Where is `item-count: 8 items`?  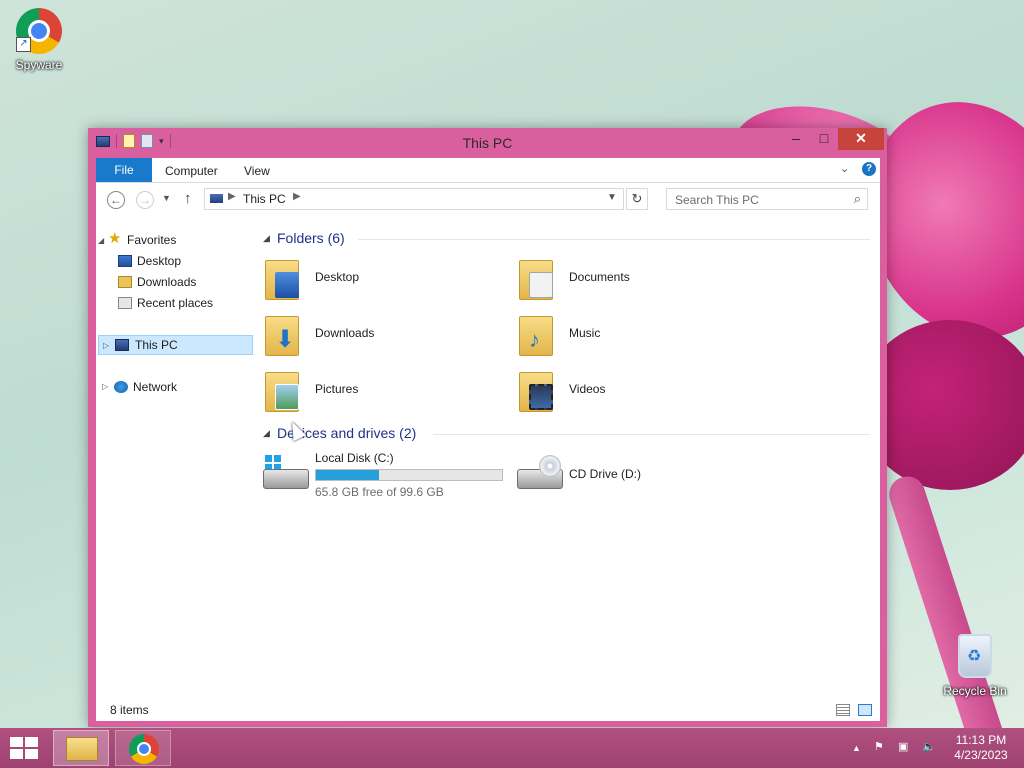
item-count: 8 items is located at coordinates (129, 710).